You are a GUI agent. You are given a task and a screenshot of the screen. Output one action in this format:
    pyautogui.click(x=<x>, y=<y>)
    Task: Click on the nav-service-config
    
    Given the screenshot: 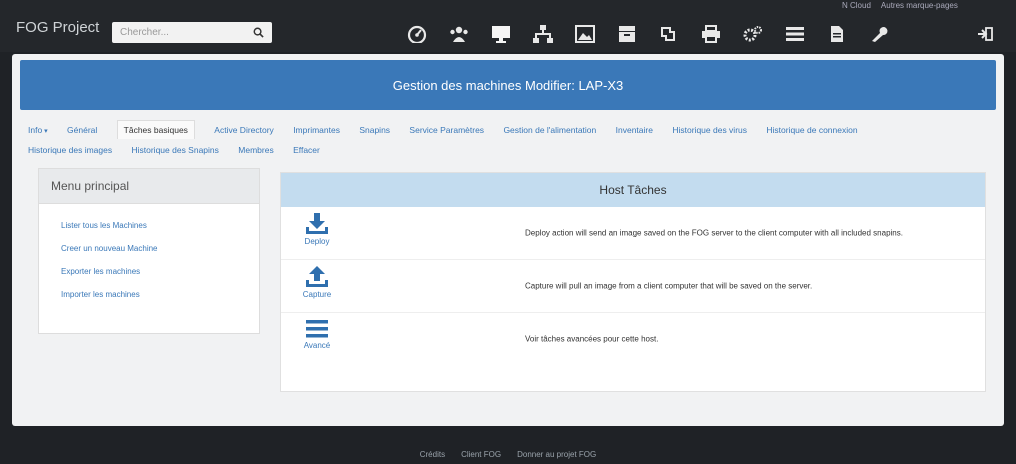 What is the action you would take?
    pyautogui.click(x=753, y=34)
    